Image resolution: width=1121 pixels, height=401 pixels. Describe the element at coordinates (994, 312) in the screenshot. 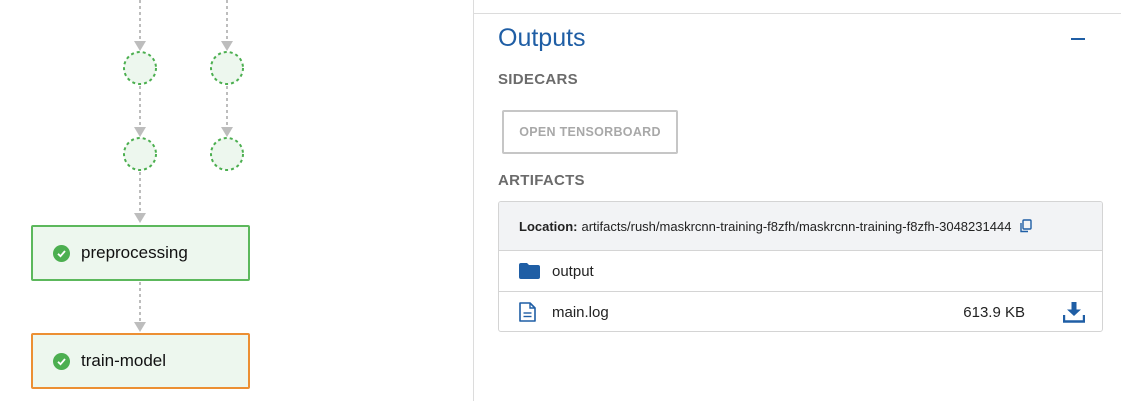

I see `file-size: 613.9 KB` at that location.